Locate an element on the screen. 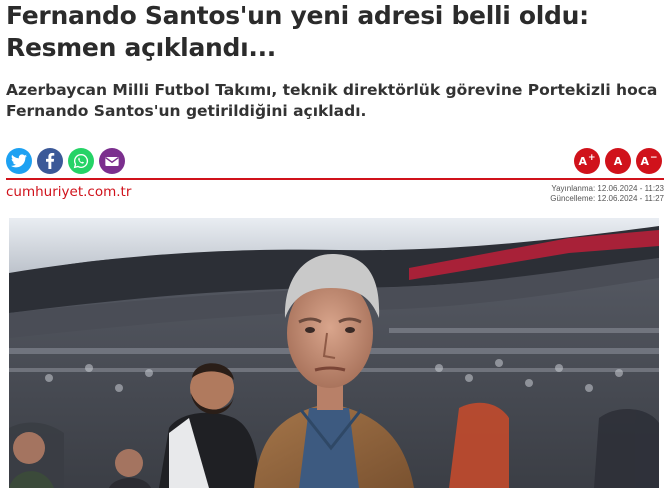 The width and height of the screenshot is (670, 488). facebook-icon is located at coordinates (50, 161).